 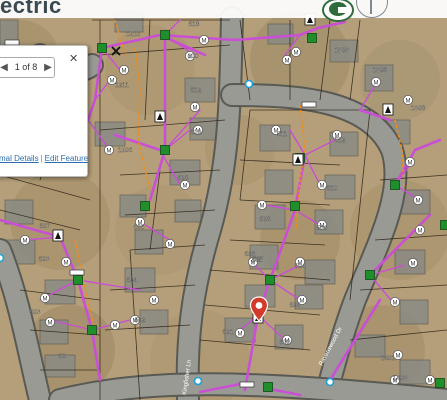 What do you see at coordinates (19, 158) in the screenshot?
I see `details-link: mal Details` at bounding box center [19, 158].